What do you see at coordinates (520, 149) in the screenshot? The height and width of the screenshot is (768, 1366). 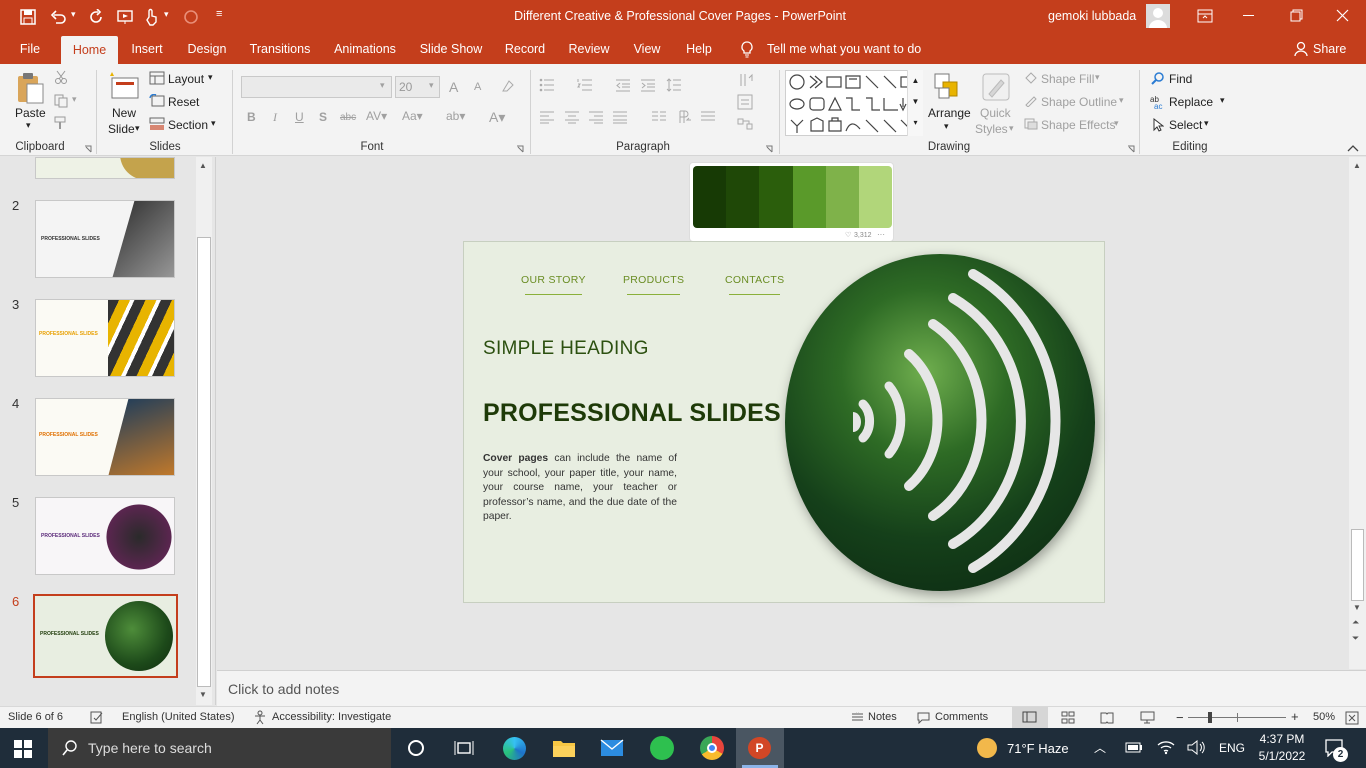 I see `font-launcher-icon` at bounding box center [520, 149].